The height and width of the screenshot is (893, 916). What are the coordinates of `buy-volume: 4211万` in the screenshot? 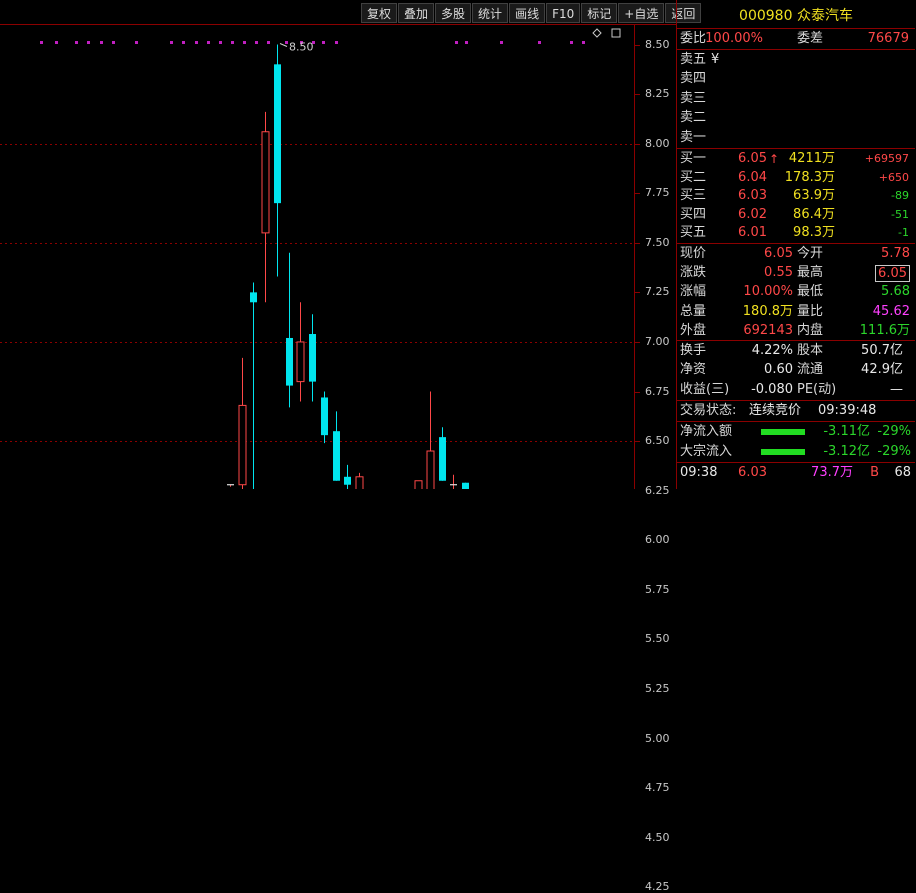 It's located at (811, 158).